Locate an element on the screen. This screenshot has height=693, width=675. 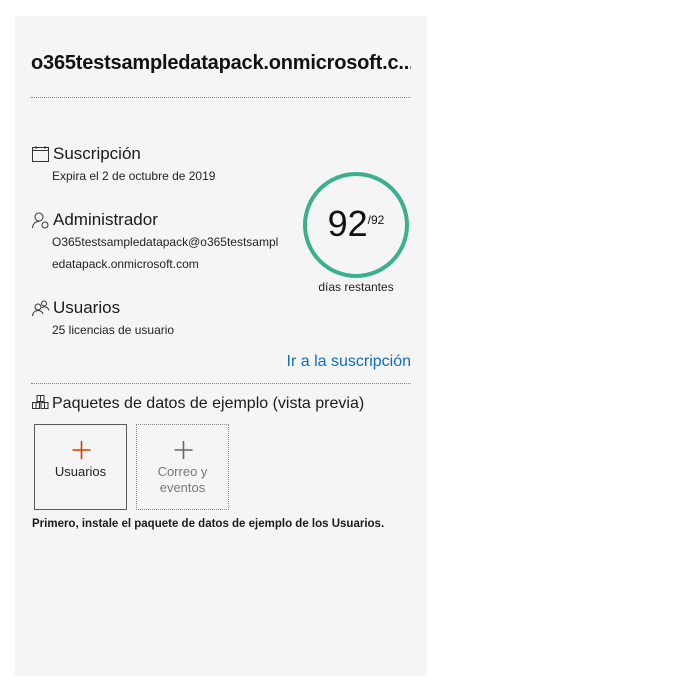
days-remaining-caption: días restantes is located at coordinates (356, 287).